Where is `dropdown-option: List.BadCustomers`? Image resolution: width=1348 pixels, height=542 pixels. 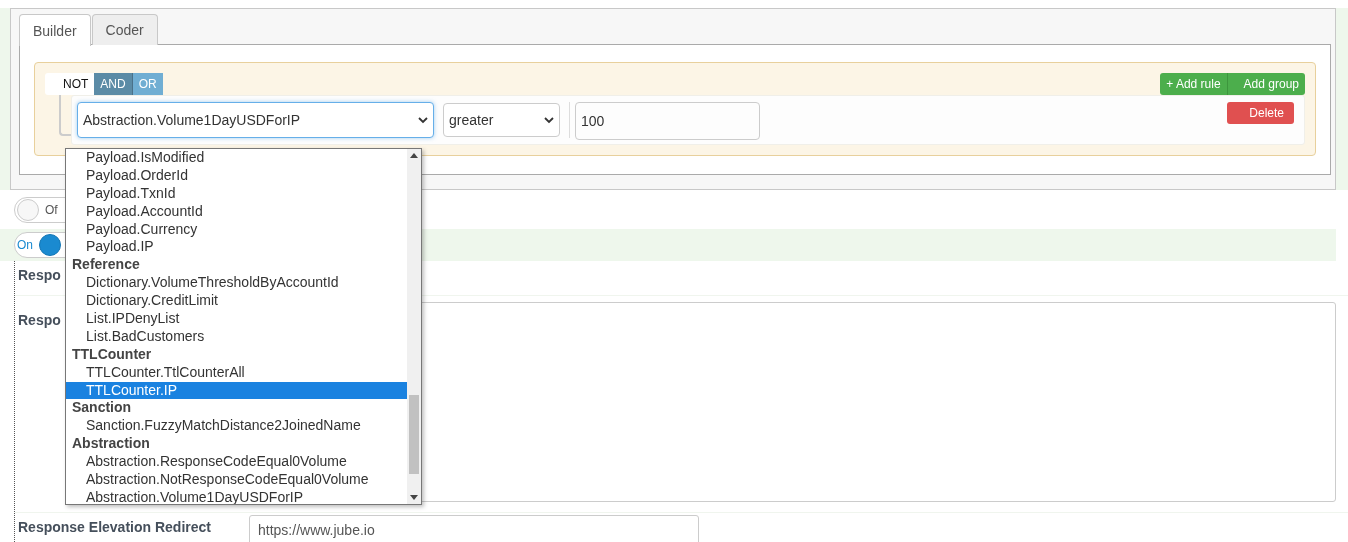 dropdown-option: List.BadCustomers is located at coordinates (236, 336).